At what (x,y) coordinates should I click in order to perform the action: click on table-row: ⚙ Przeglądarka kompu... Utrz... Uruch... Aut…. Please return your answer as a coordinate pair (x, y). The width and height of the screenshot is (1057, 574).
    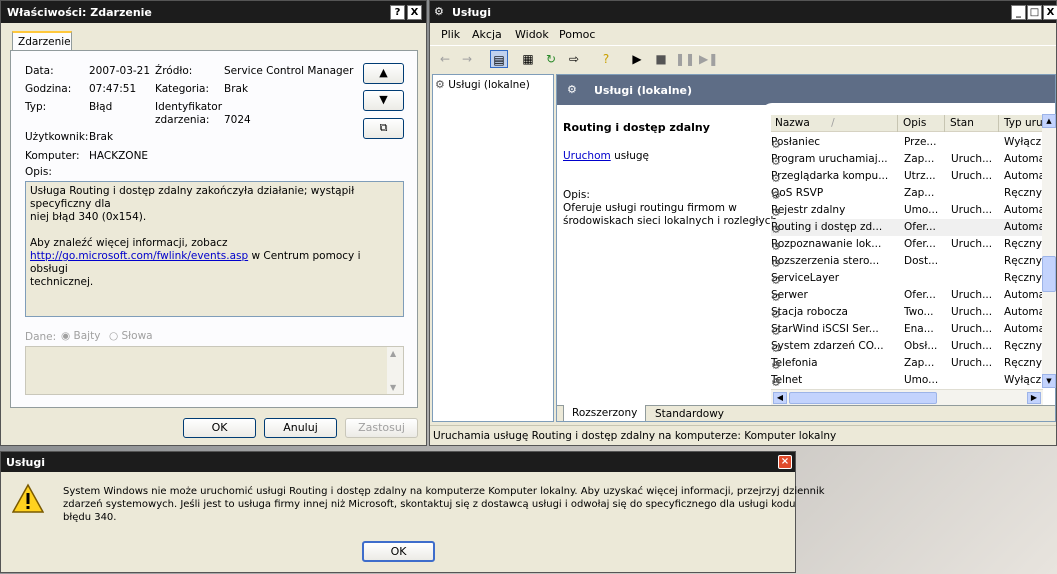
    Looking at the image, I should click on (913, 176).